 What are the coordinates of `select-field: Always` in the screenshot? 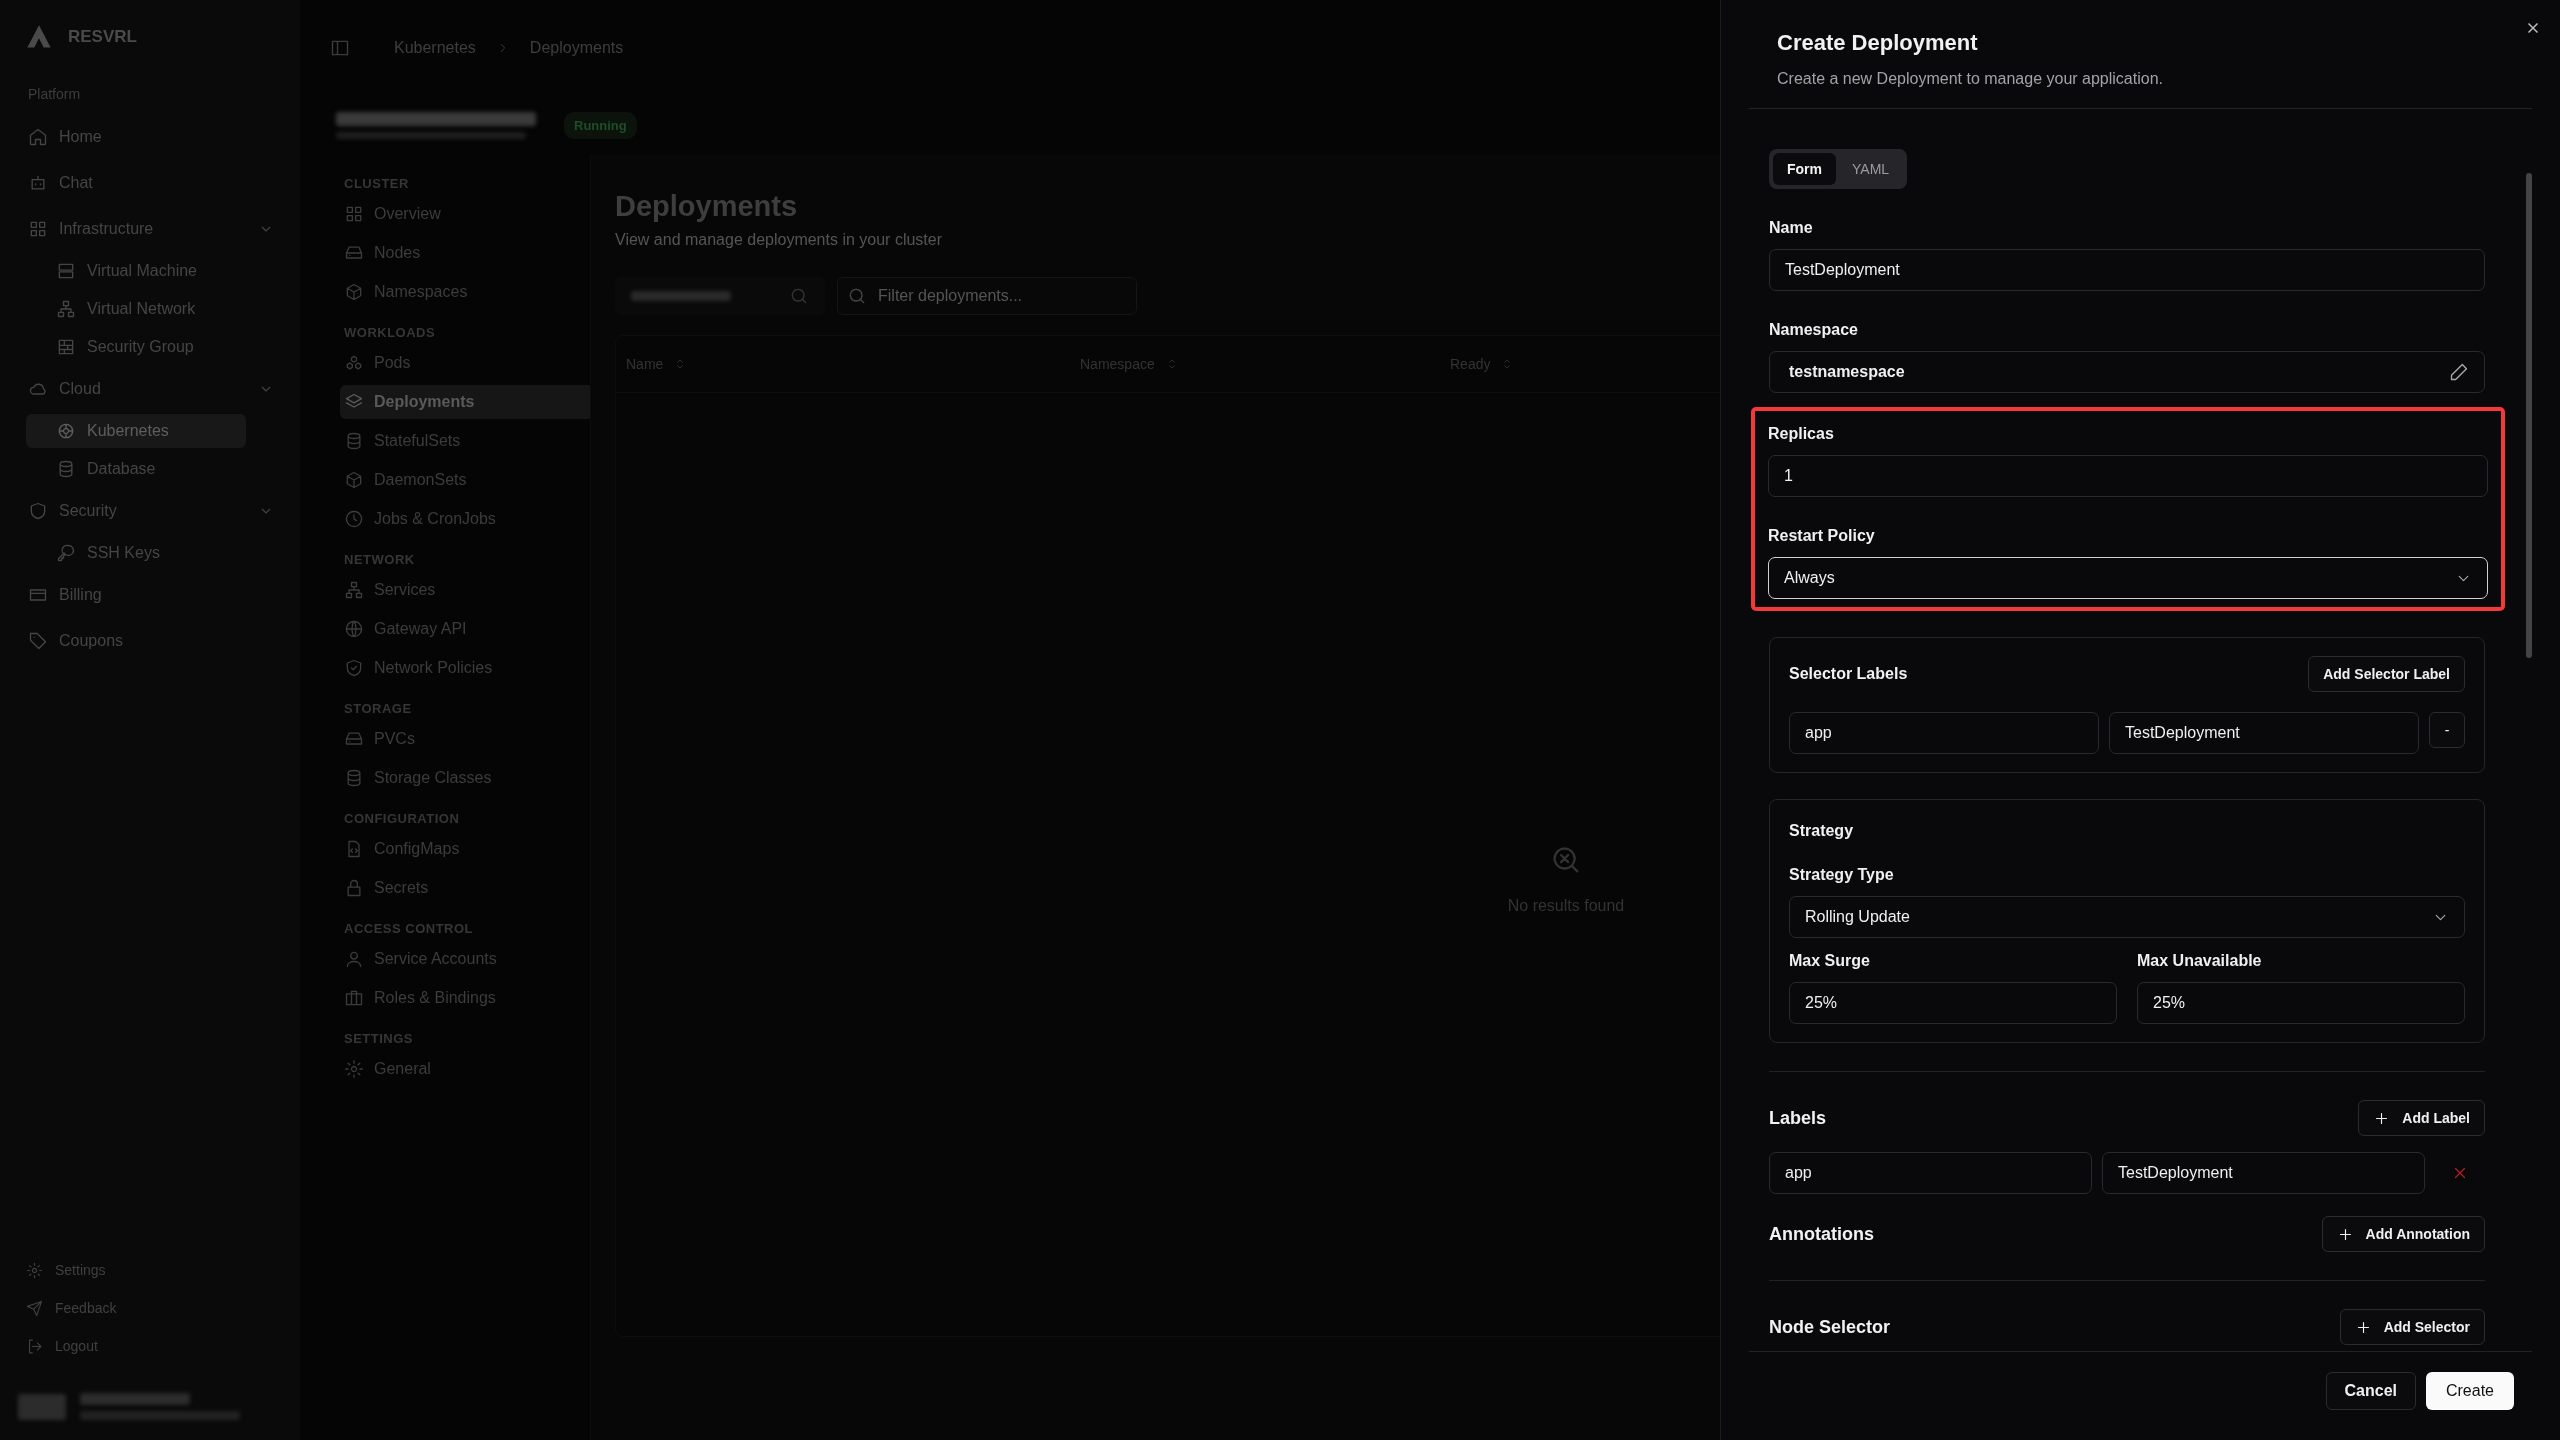 It's located at (2128, 578).